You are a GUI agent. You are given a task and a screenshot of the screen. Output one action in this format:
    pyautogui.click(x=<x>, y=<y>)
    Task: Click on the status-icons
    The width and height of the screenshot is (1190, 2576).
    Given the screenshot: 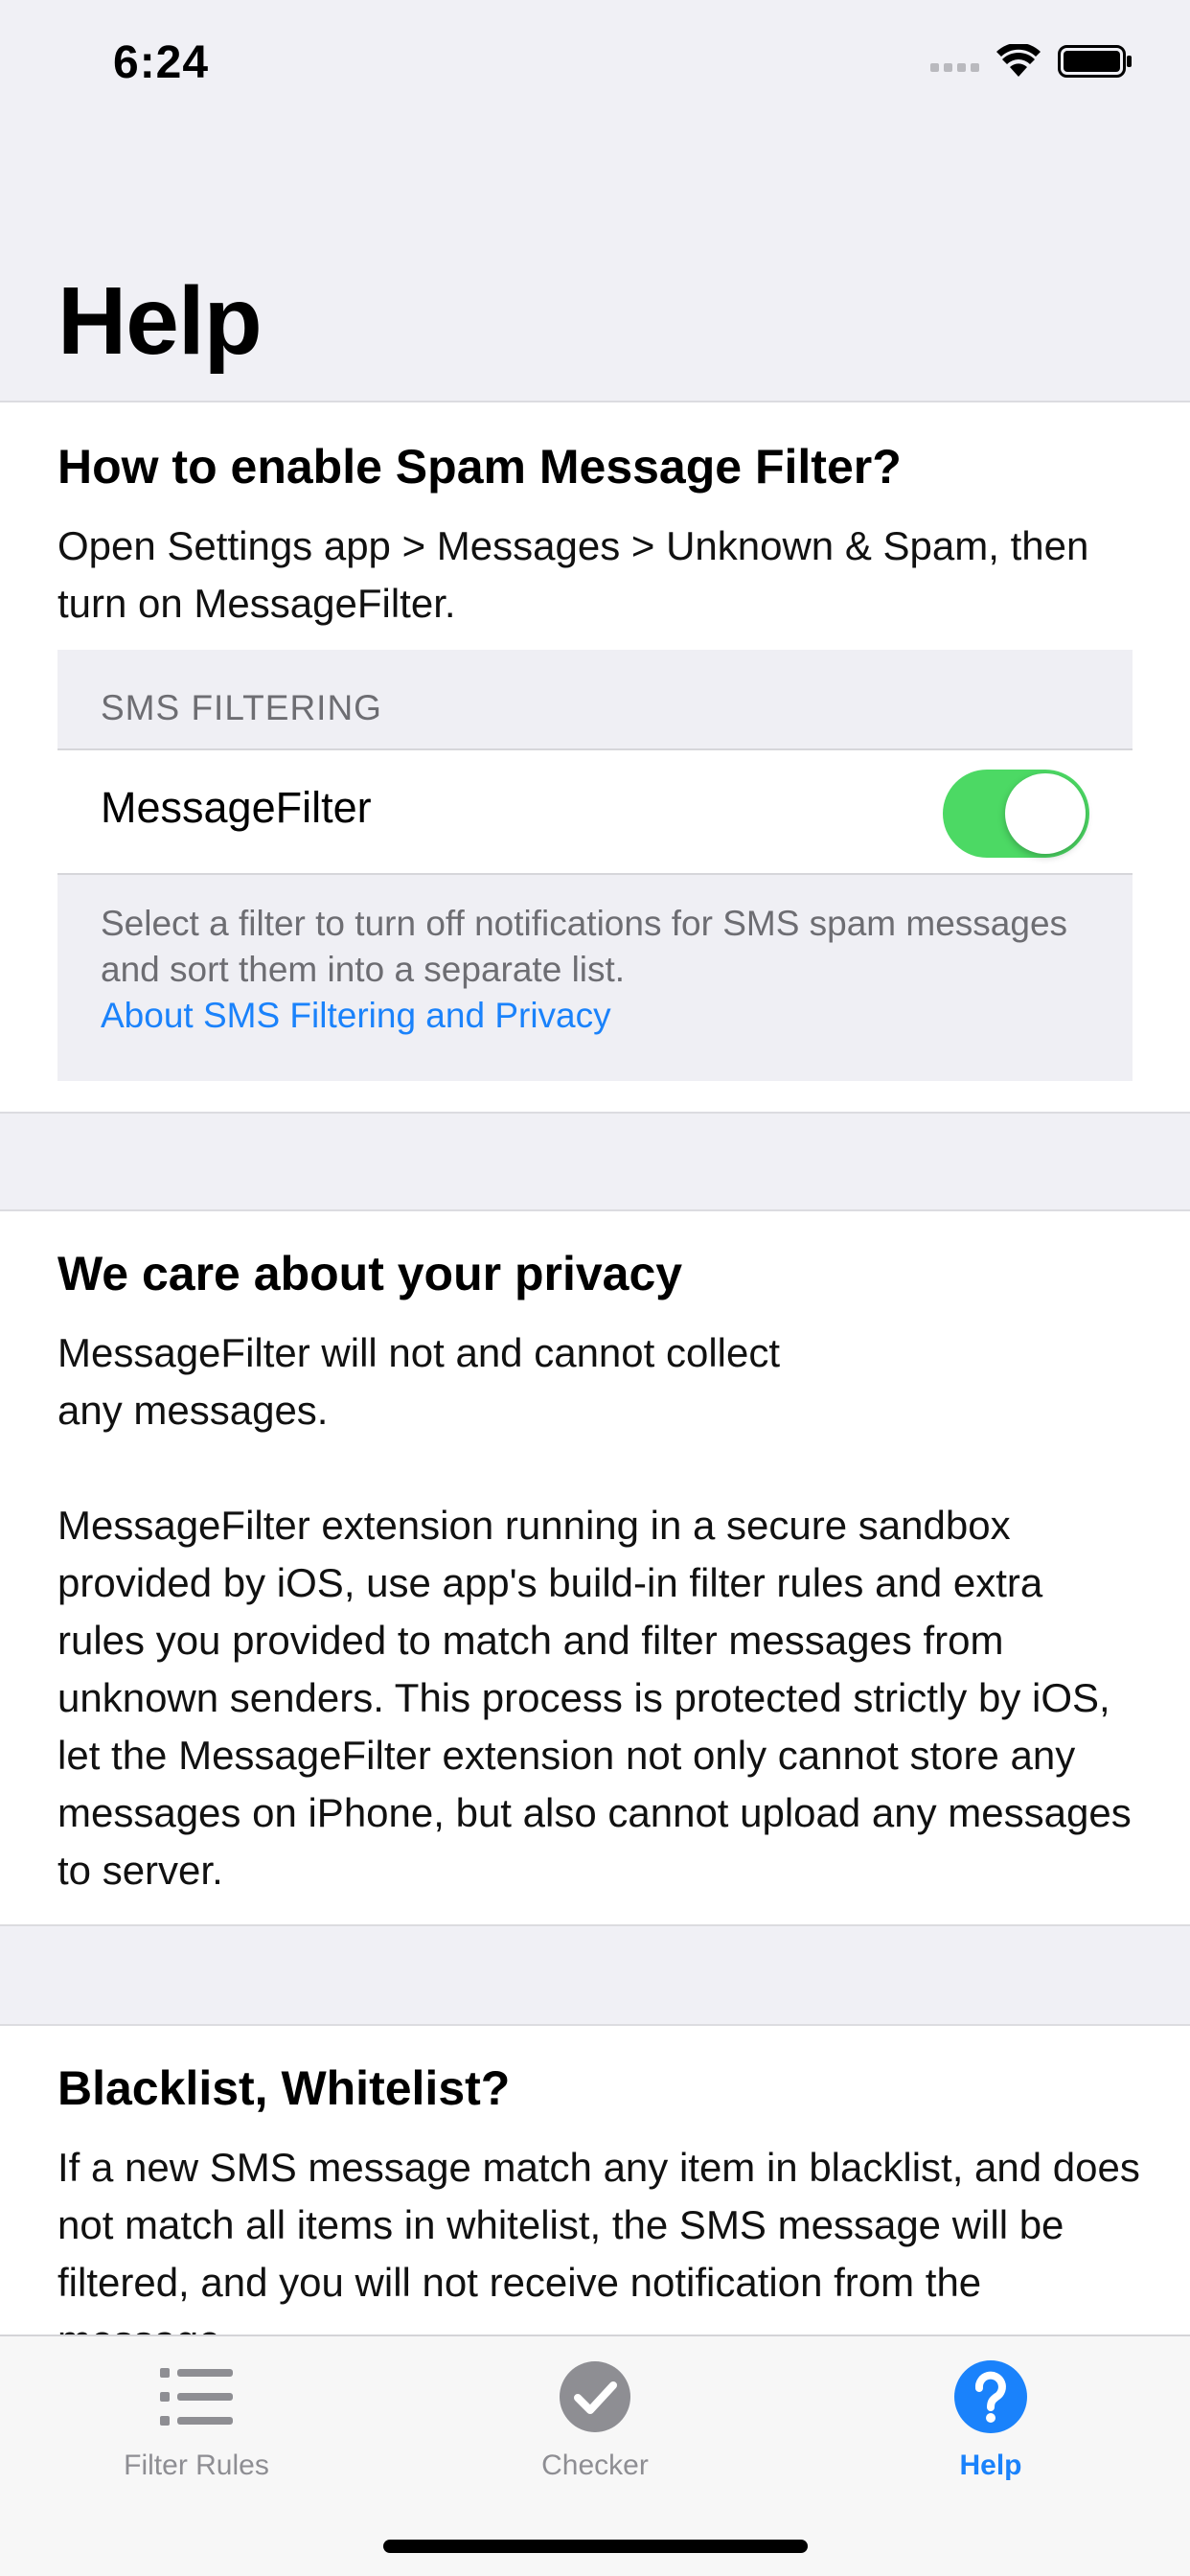 What is the action you would take?
    pyautogui.click(x=1032, y=62)
    